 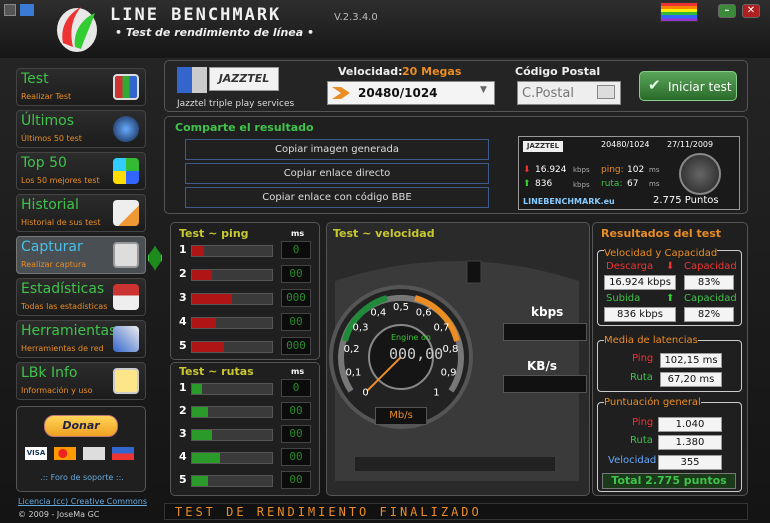 I want to click on license-link: Licencia (cc) Creative Commons, so click(x=82, y=501).